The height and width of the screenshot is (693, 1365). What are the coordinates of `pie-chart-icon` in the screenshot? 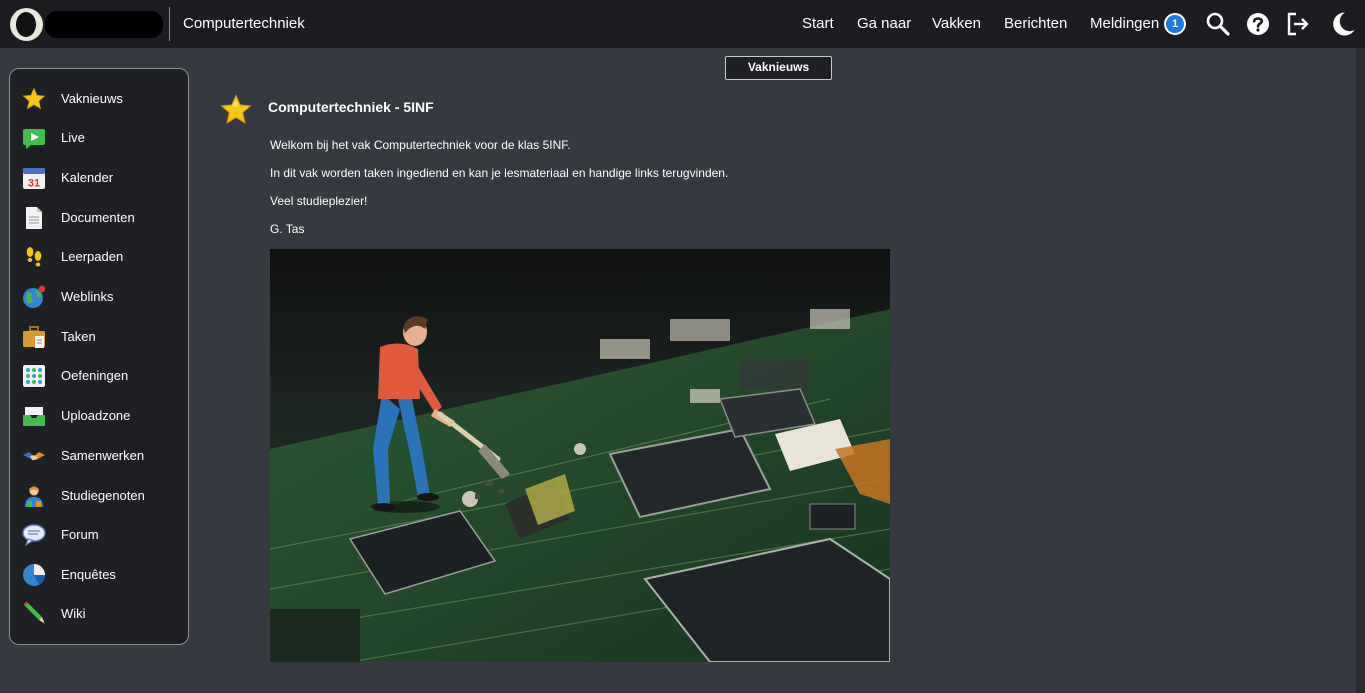 It's located at (34, 575).